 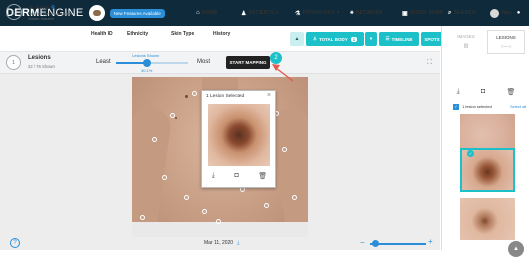 I want to click on camera-add-icon: ◘, so click(x=236, y=176).